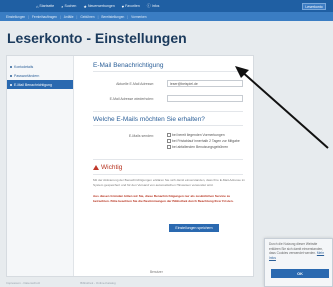  I want to click on nav-item-search: ⌕ Suchen, so click(68, 6).